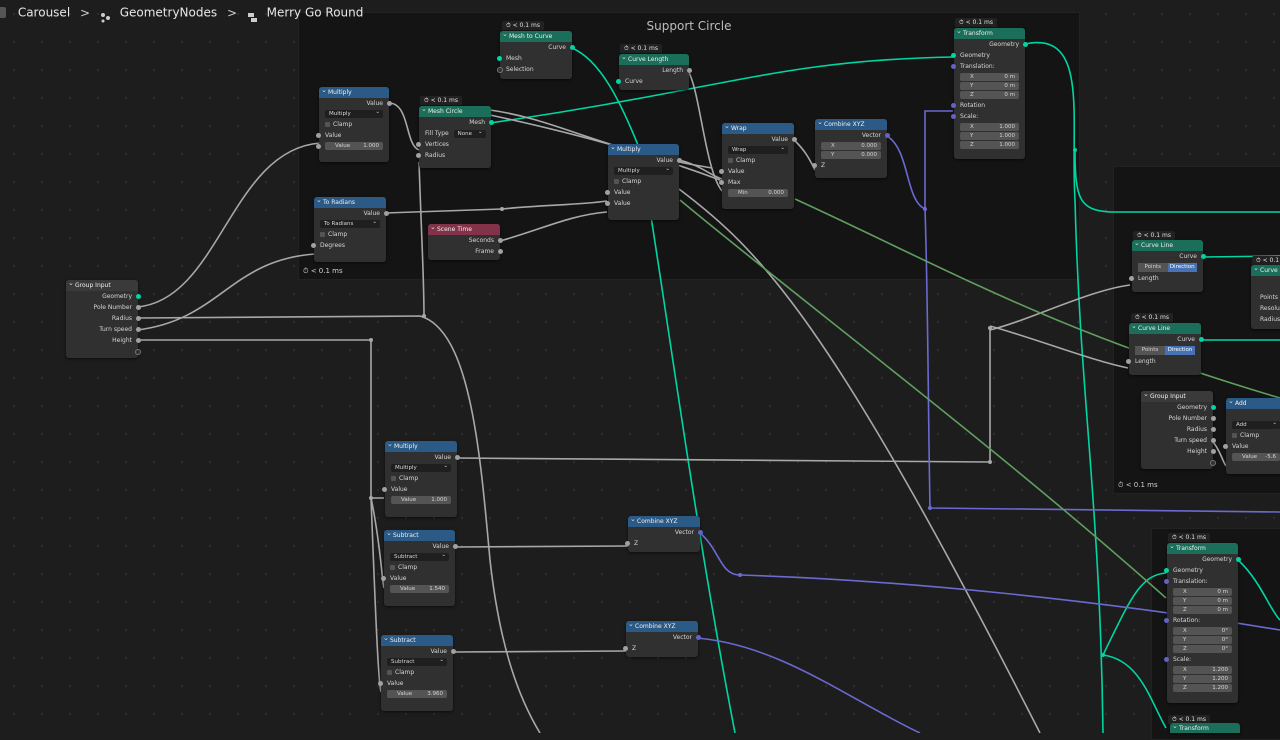  Describe the element at coordinates (1202, 649) in the screenshot. I see `rotation-z: Z 0°` at that location.